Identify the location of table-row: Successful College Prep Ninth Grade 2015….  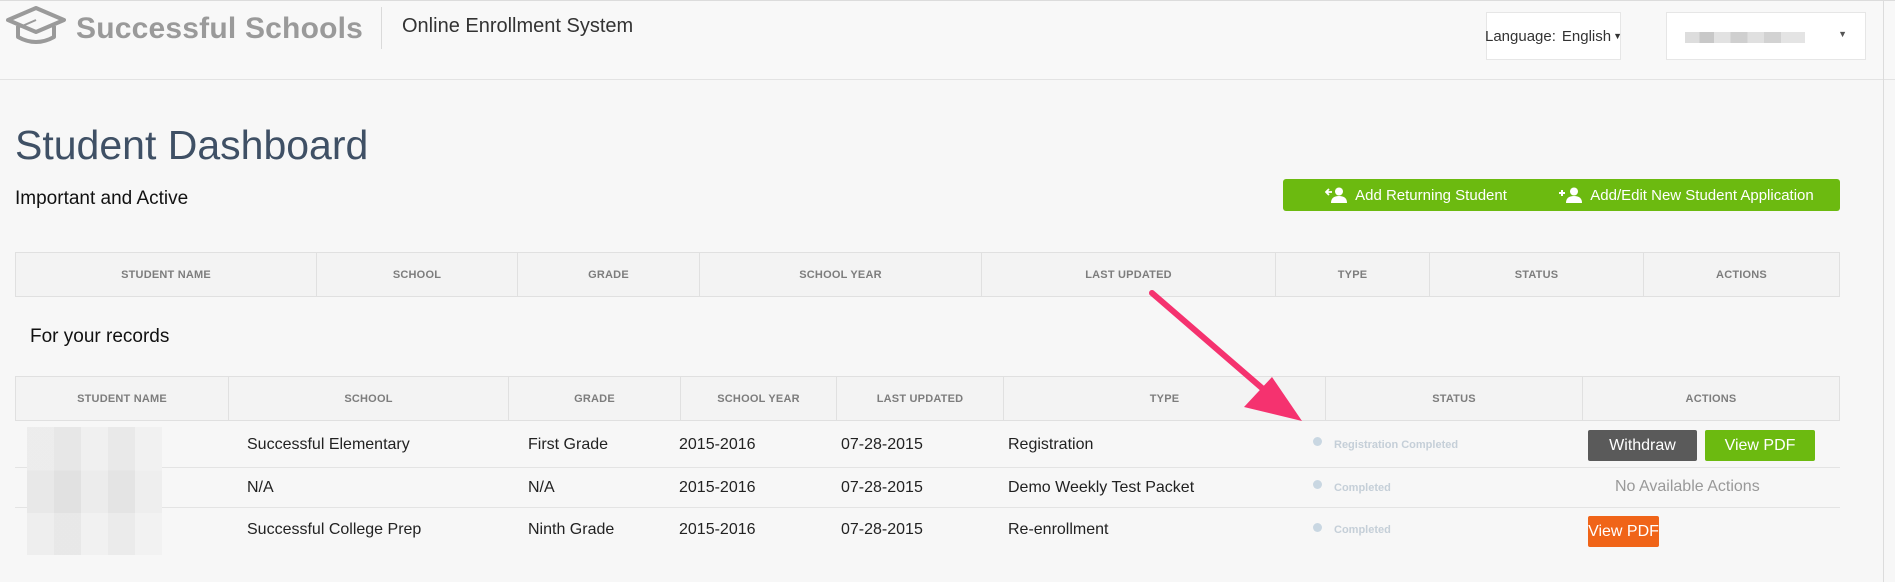
(927, 530).